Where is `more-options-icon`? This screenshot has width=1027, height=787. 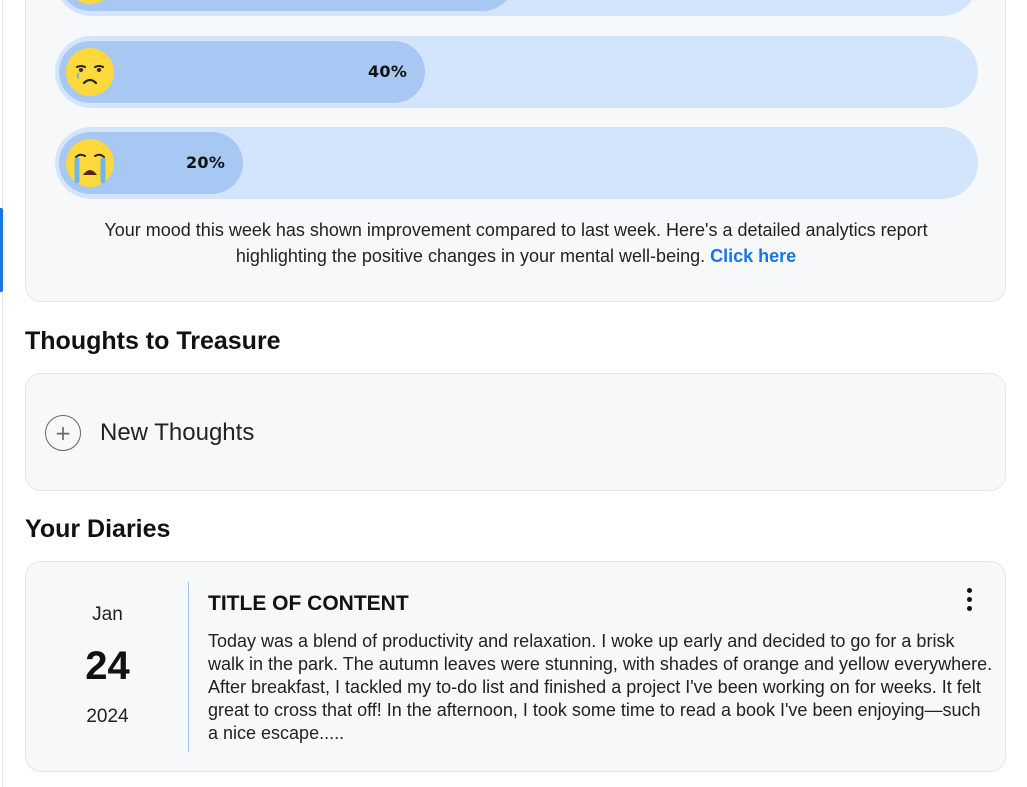 more-options-icon is located at coordinates (969, 599).